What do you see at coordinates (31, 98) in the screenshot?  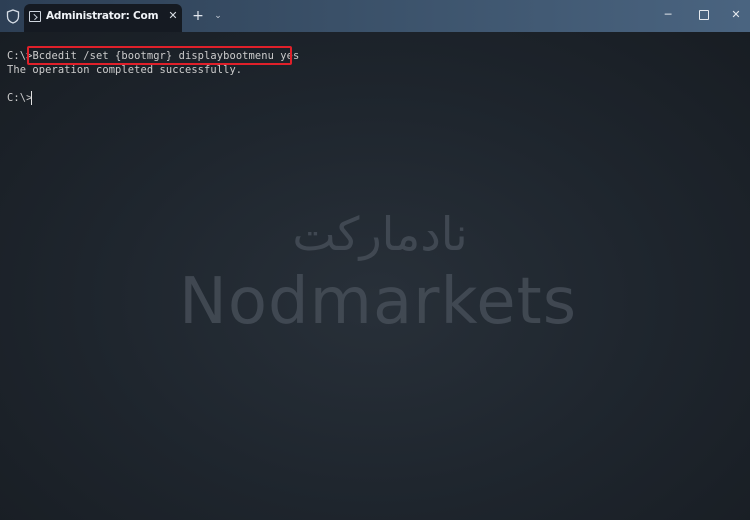 I see `text-cursor` at bounding box center [31, 98].